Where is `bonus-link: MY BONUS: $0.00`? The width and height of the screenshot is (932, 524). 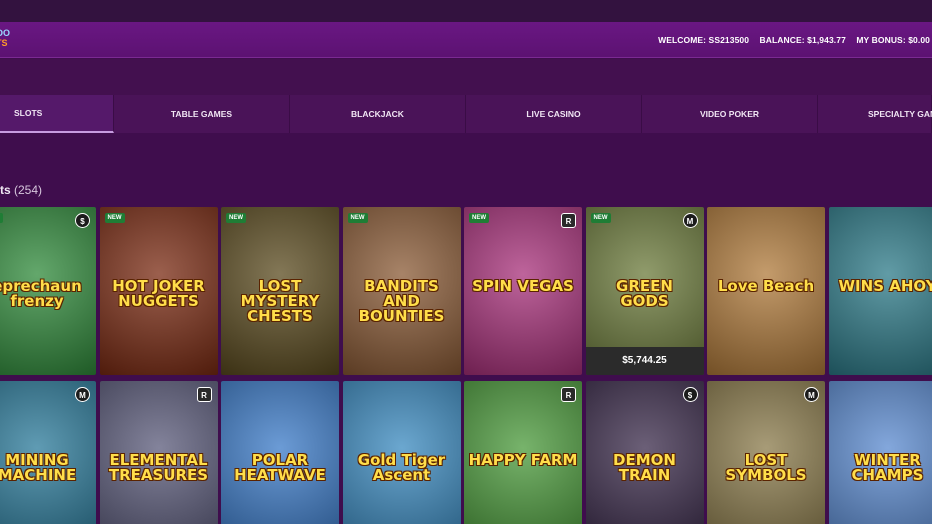 bonus-link: MY BONUS: $0.00 is located at coordinates (893, 40).